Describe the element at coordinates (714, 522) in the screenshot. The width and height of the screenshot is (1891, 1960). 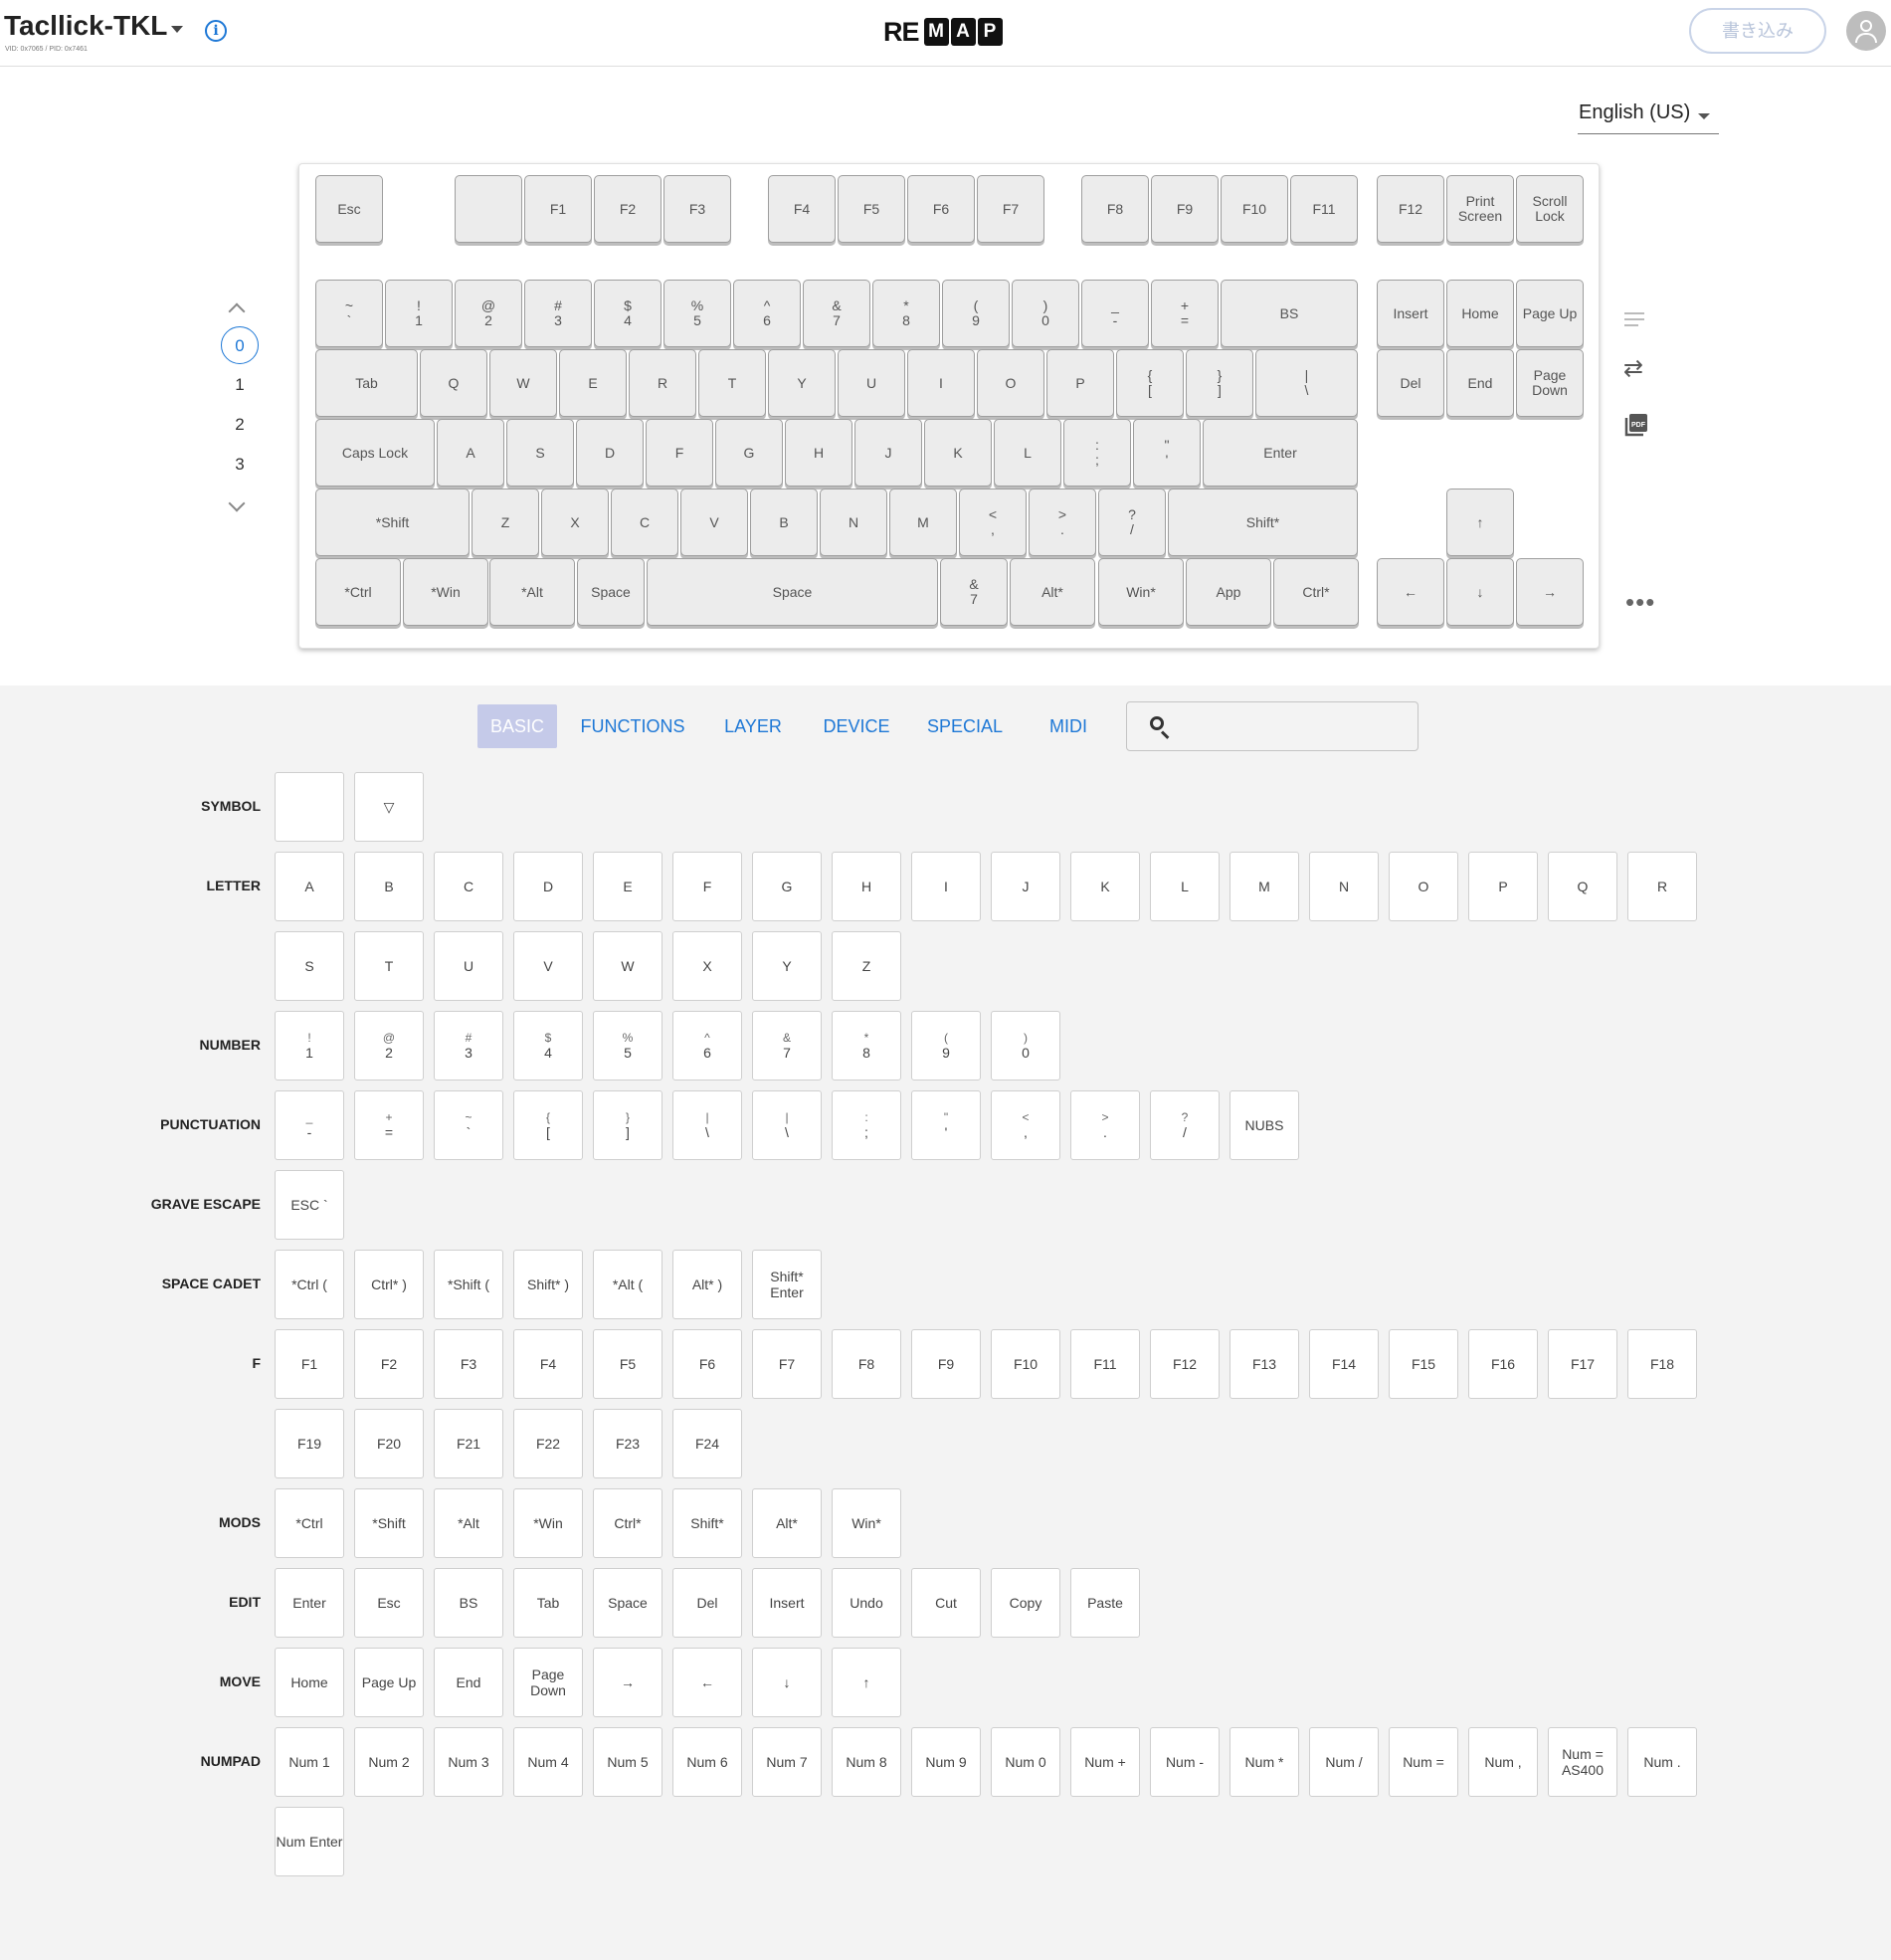
I see `keyboard-key: V` at that location.